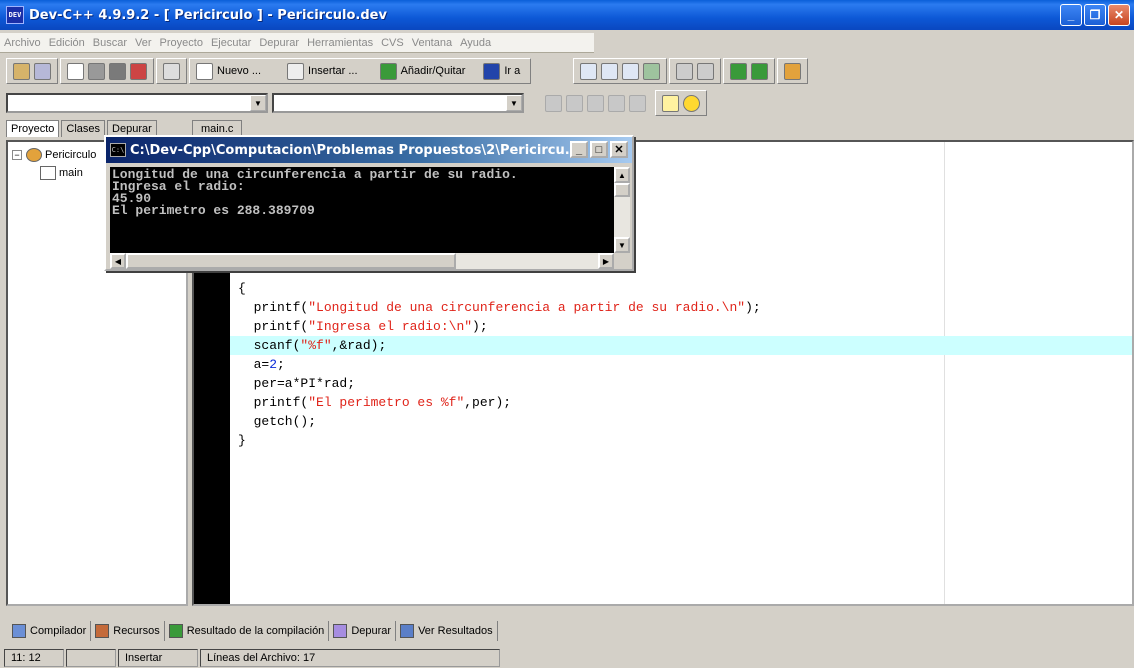  I want to click on project-icon, so click(34, 155).